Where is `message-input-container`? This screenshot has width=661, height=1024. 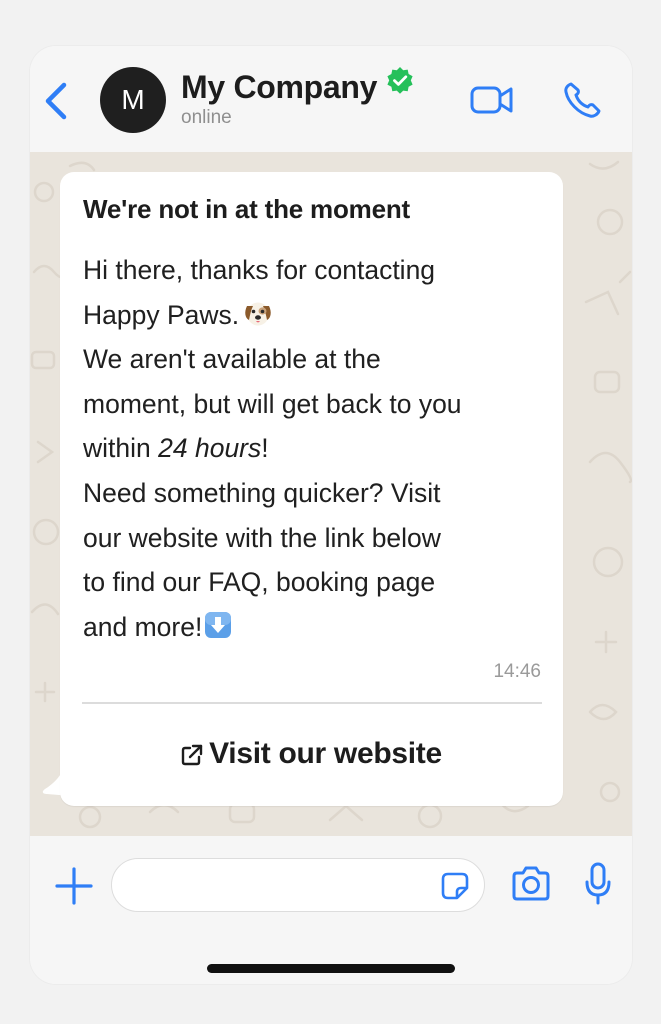 message-input-container is located at coordinates (298, 885).